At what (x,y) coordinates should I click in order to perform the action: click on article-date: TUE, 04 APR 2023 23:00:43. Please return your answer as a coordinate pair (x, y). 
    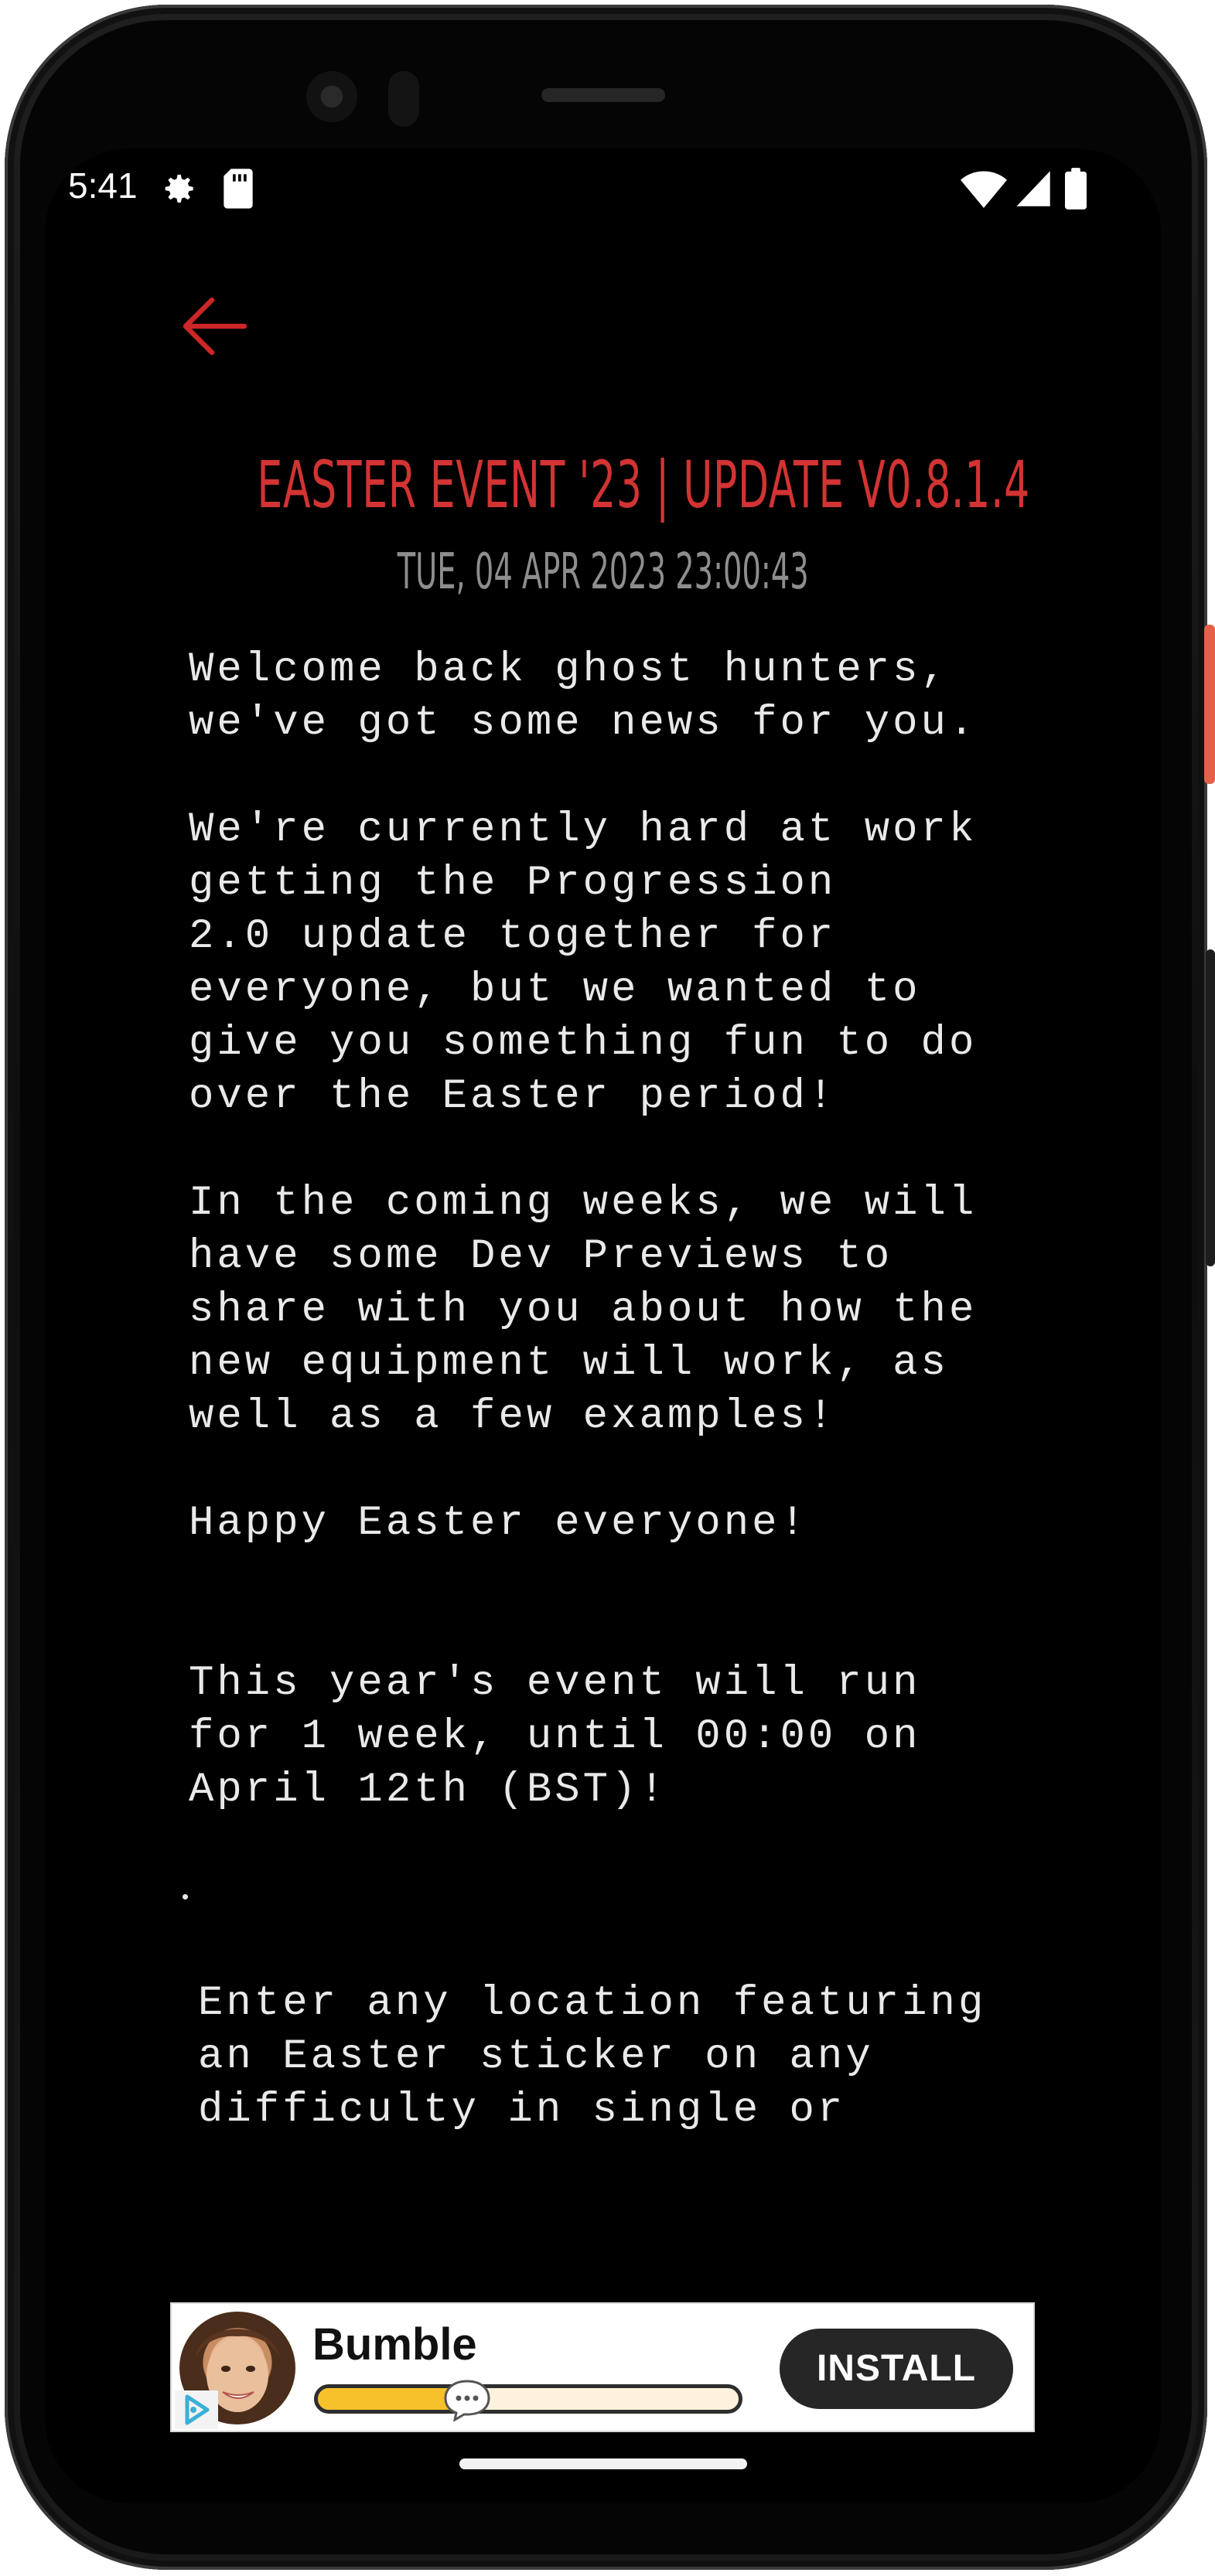
    Looking at the image, I should click on (603, 572).